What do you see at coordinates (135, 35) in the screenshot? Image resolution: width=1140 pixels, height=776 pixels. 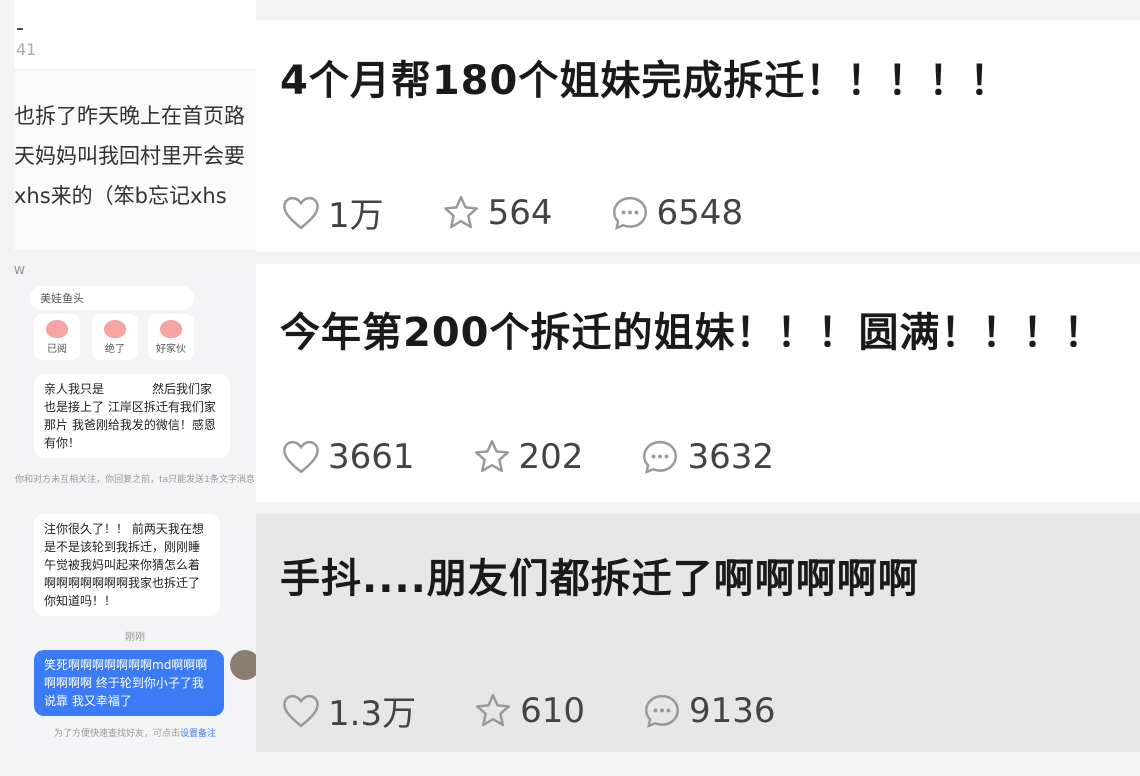 I see `thumb-header: - 41` at bounding box center [135, 35].